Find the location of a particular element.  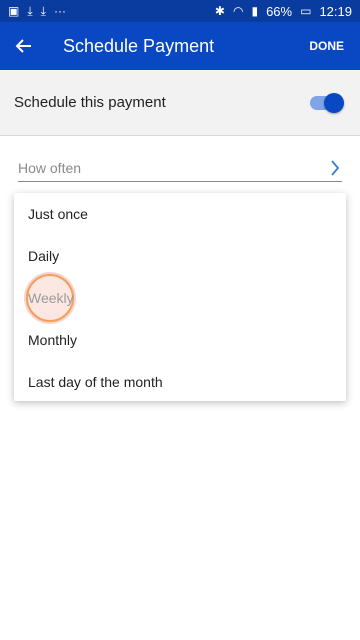

battery-percent: 66% is located at coordinates (279, 11).